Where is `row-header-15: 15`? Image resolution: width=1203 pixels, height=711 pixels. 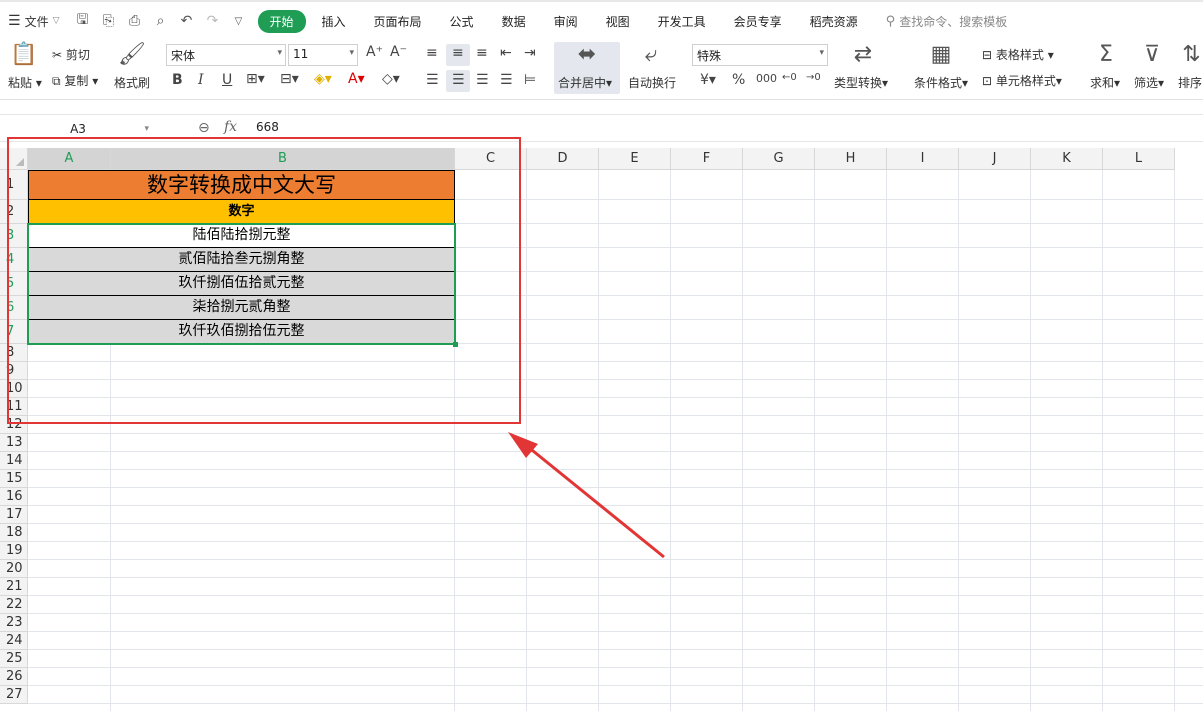
row-header-15: 15 is located at coordinates (14, 479).